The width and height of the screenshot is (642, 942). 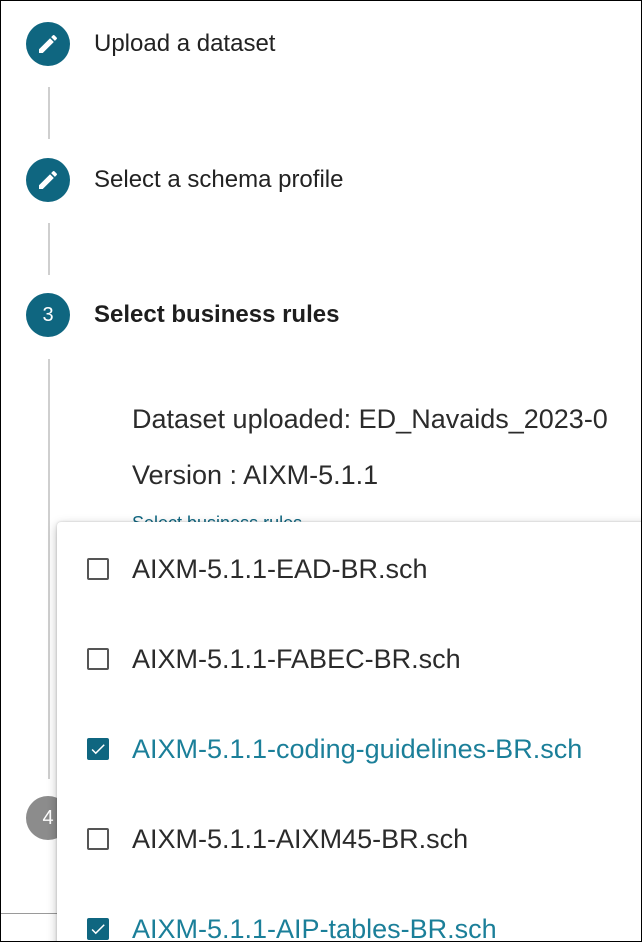 I want to click on step-3-label: Select business rules, so click(x=217, y=314).